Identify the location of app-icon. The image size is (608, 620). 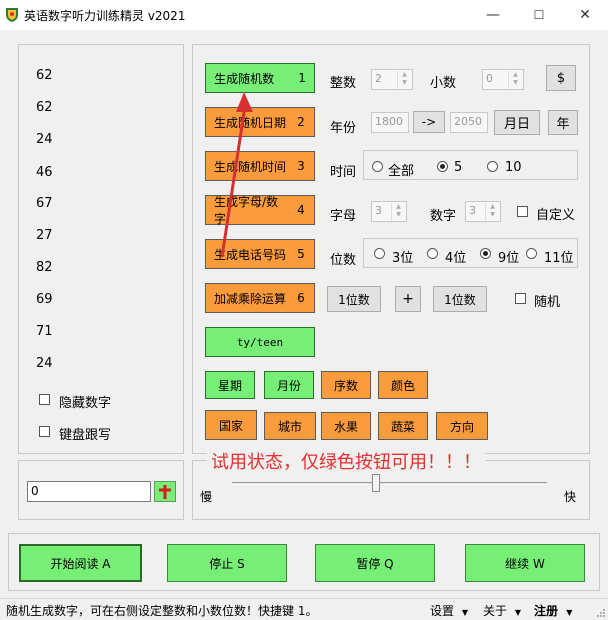
(12, 15).